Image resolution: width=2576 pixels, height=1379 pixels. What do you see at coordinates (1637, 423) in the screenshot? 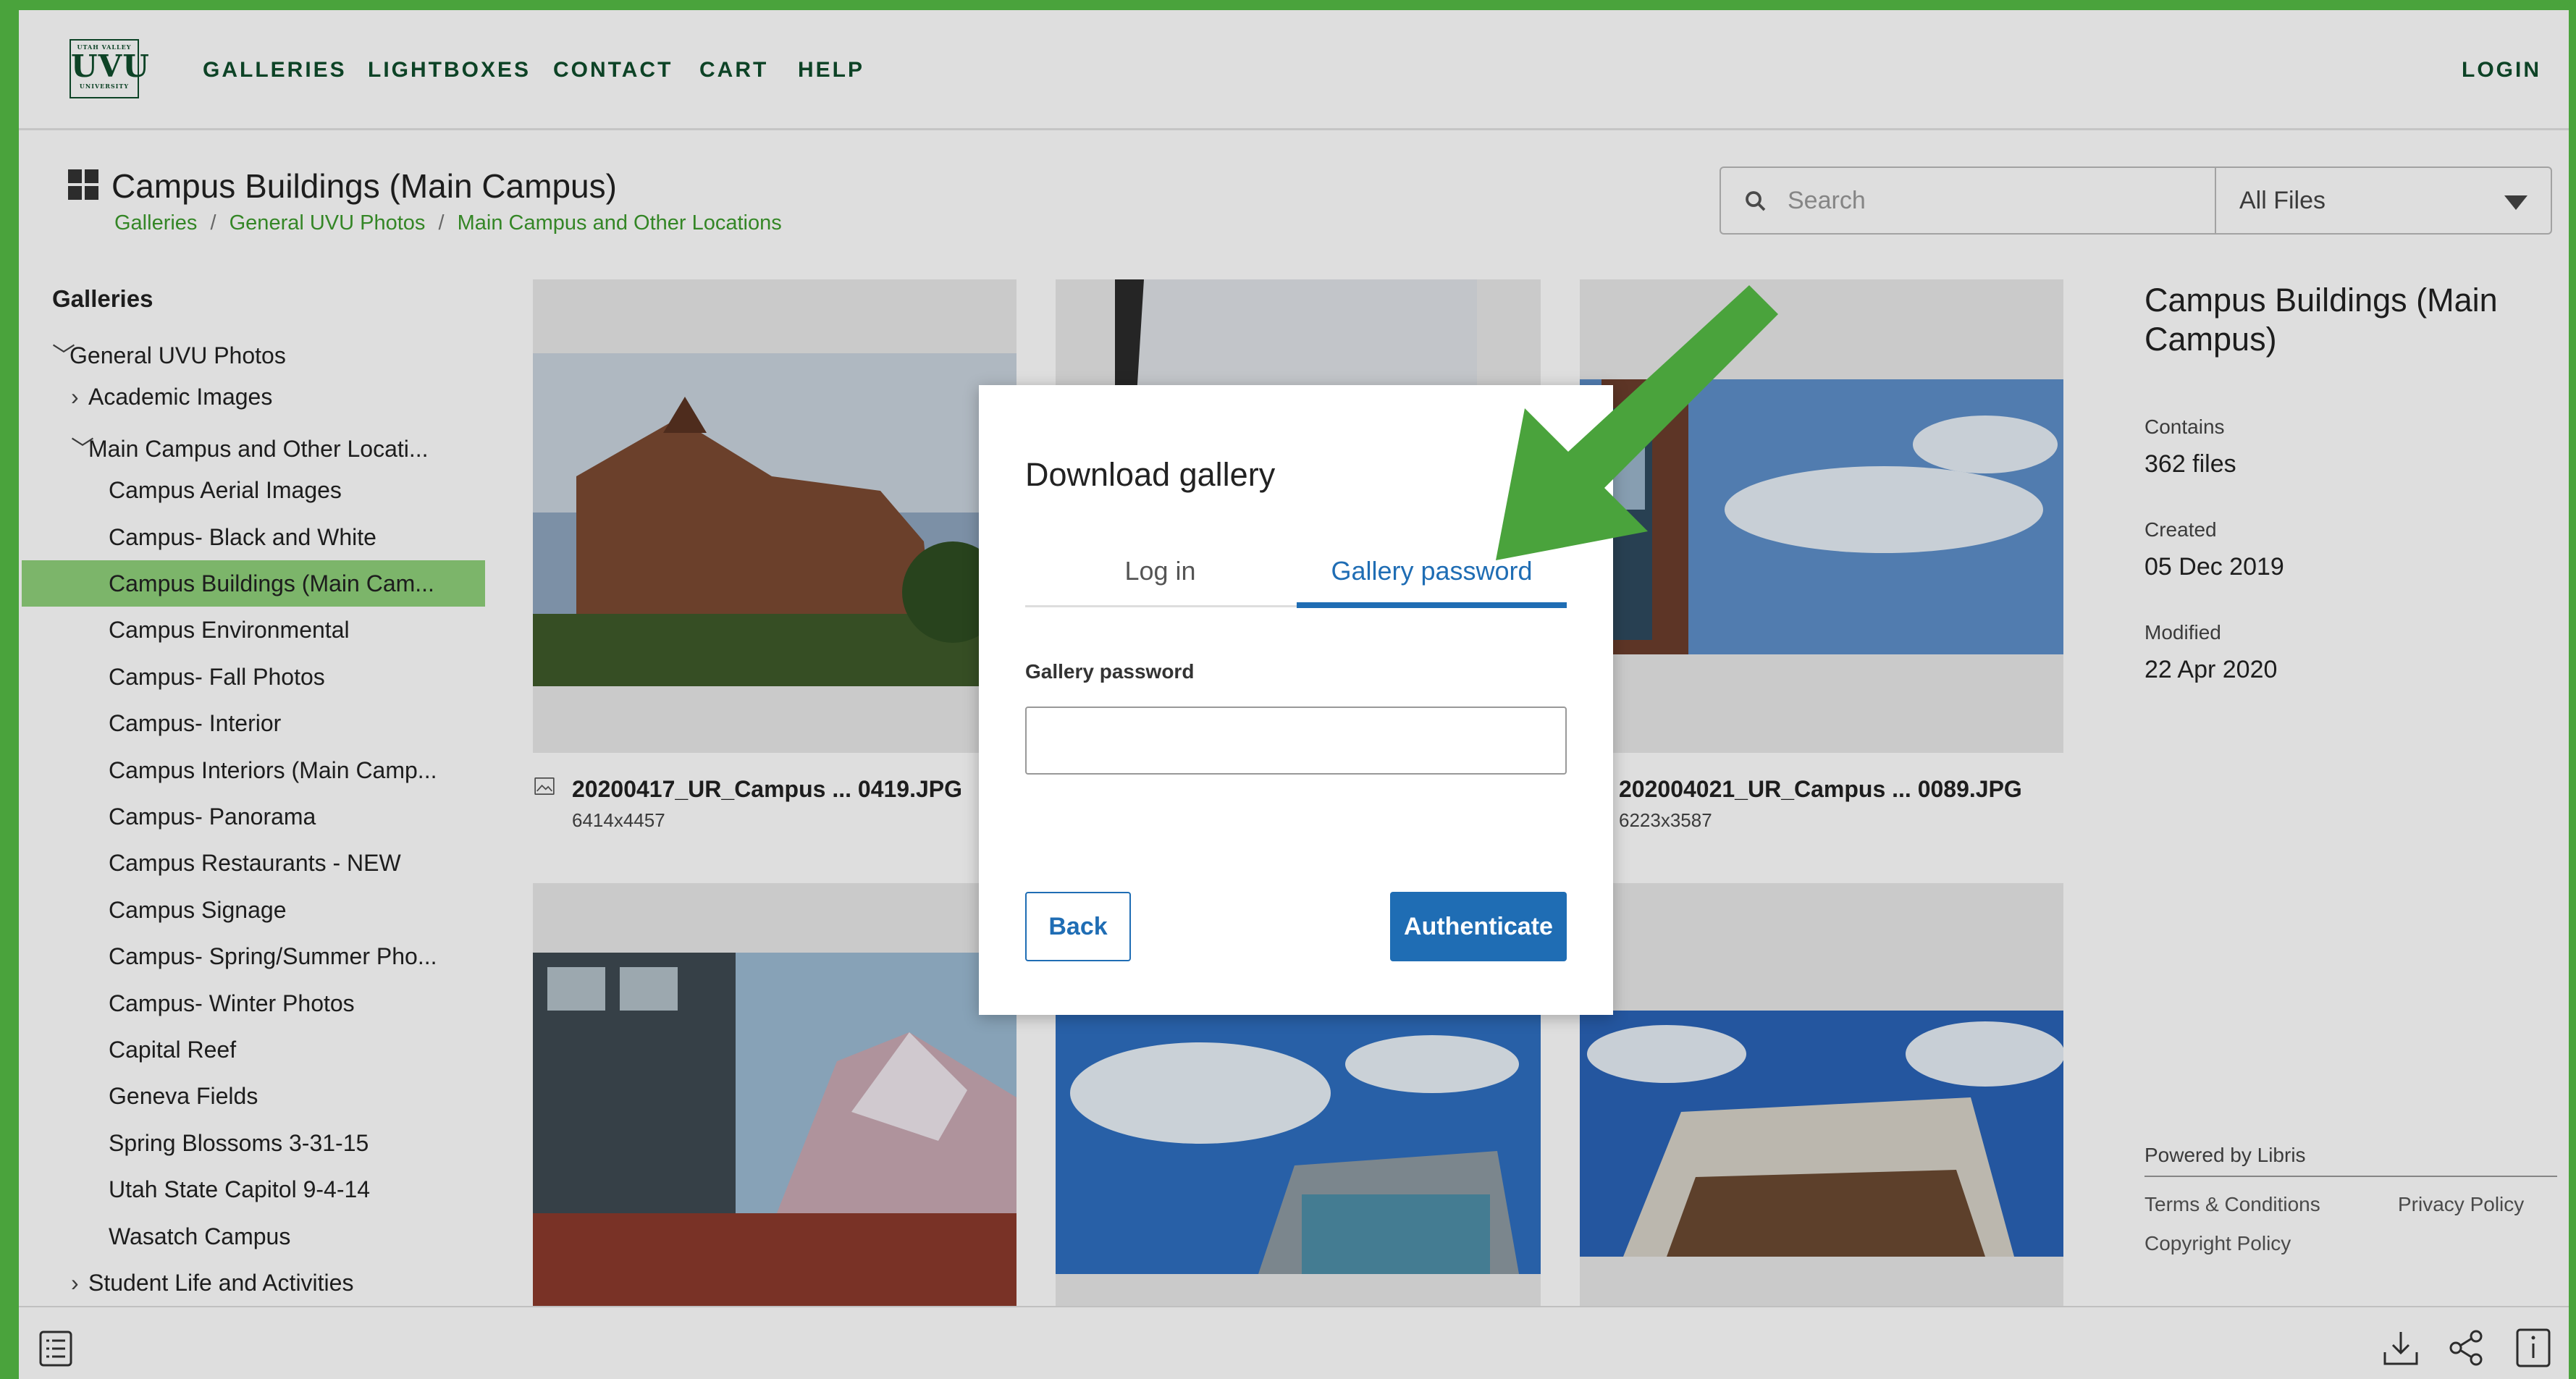
I see `annotation-arrow` at bounding box center [1637, 423].